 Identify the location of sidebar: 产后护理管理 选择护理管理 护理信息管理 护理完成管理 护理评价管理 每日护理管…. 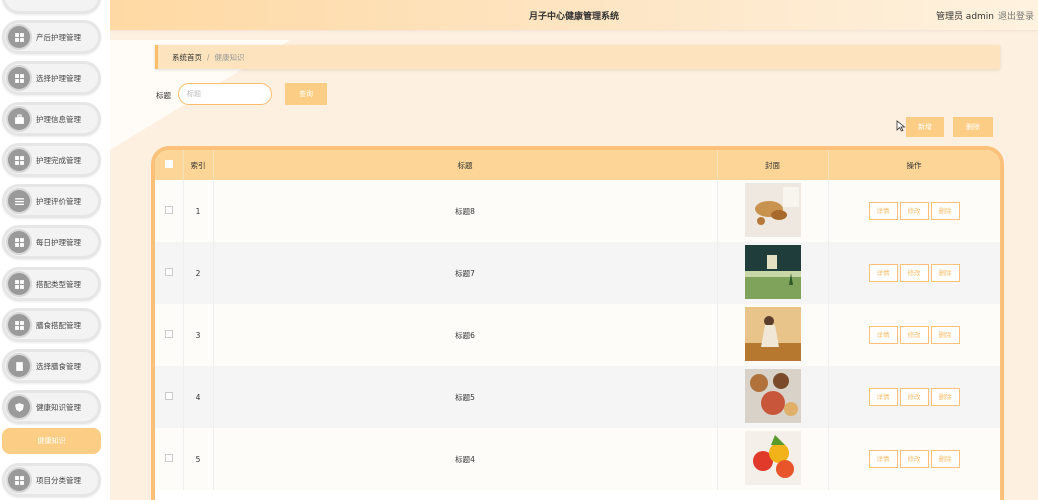
(54, 250).